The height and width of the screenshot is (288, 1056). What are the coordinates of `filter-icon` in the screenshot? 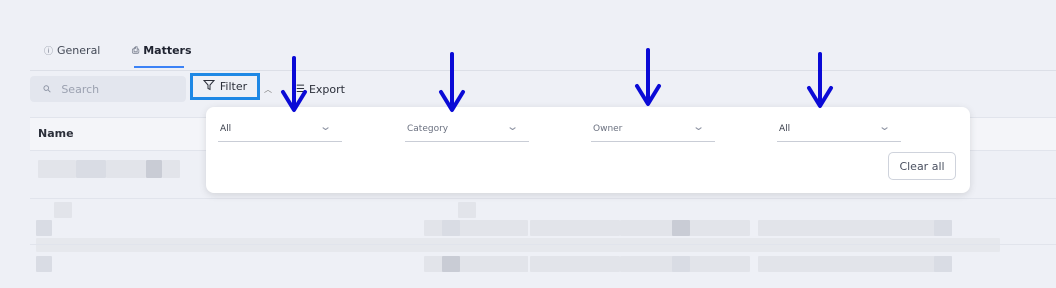 It's located at (208, 86).